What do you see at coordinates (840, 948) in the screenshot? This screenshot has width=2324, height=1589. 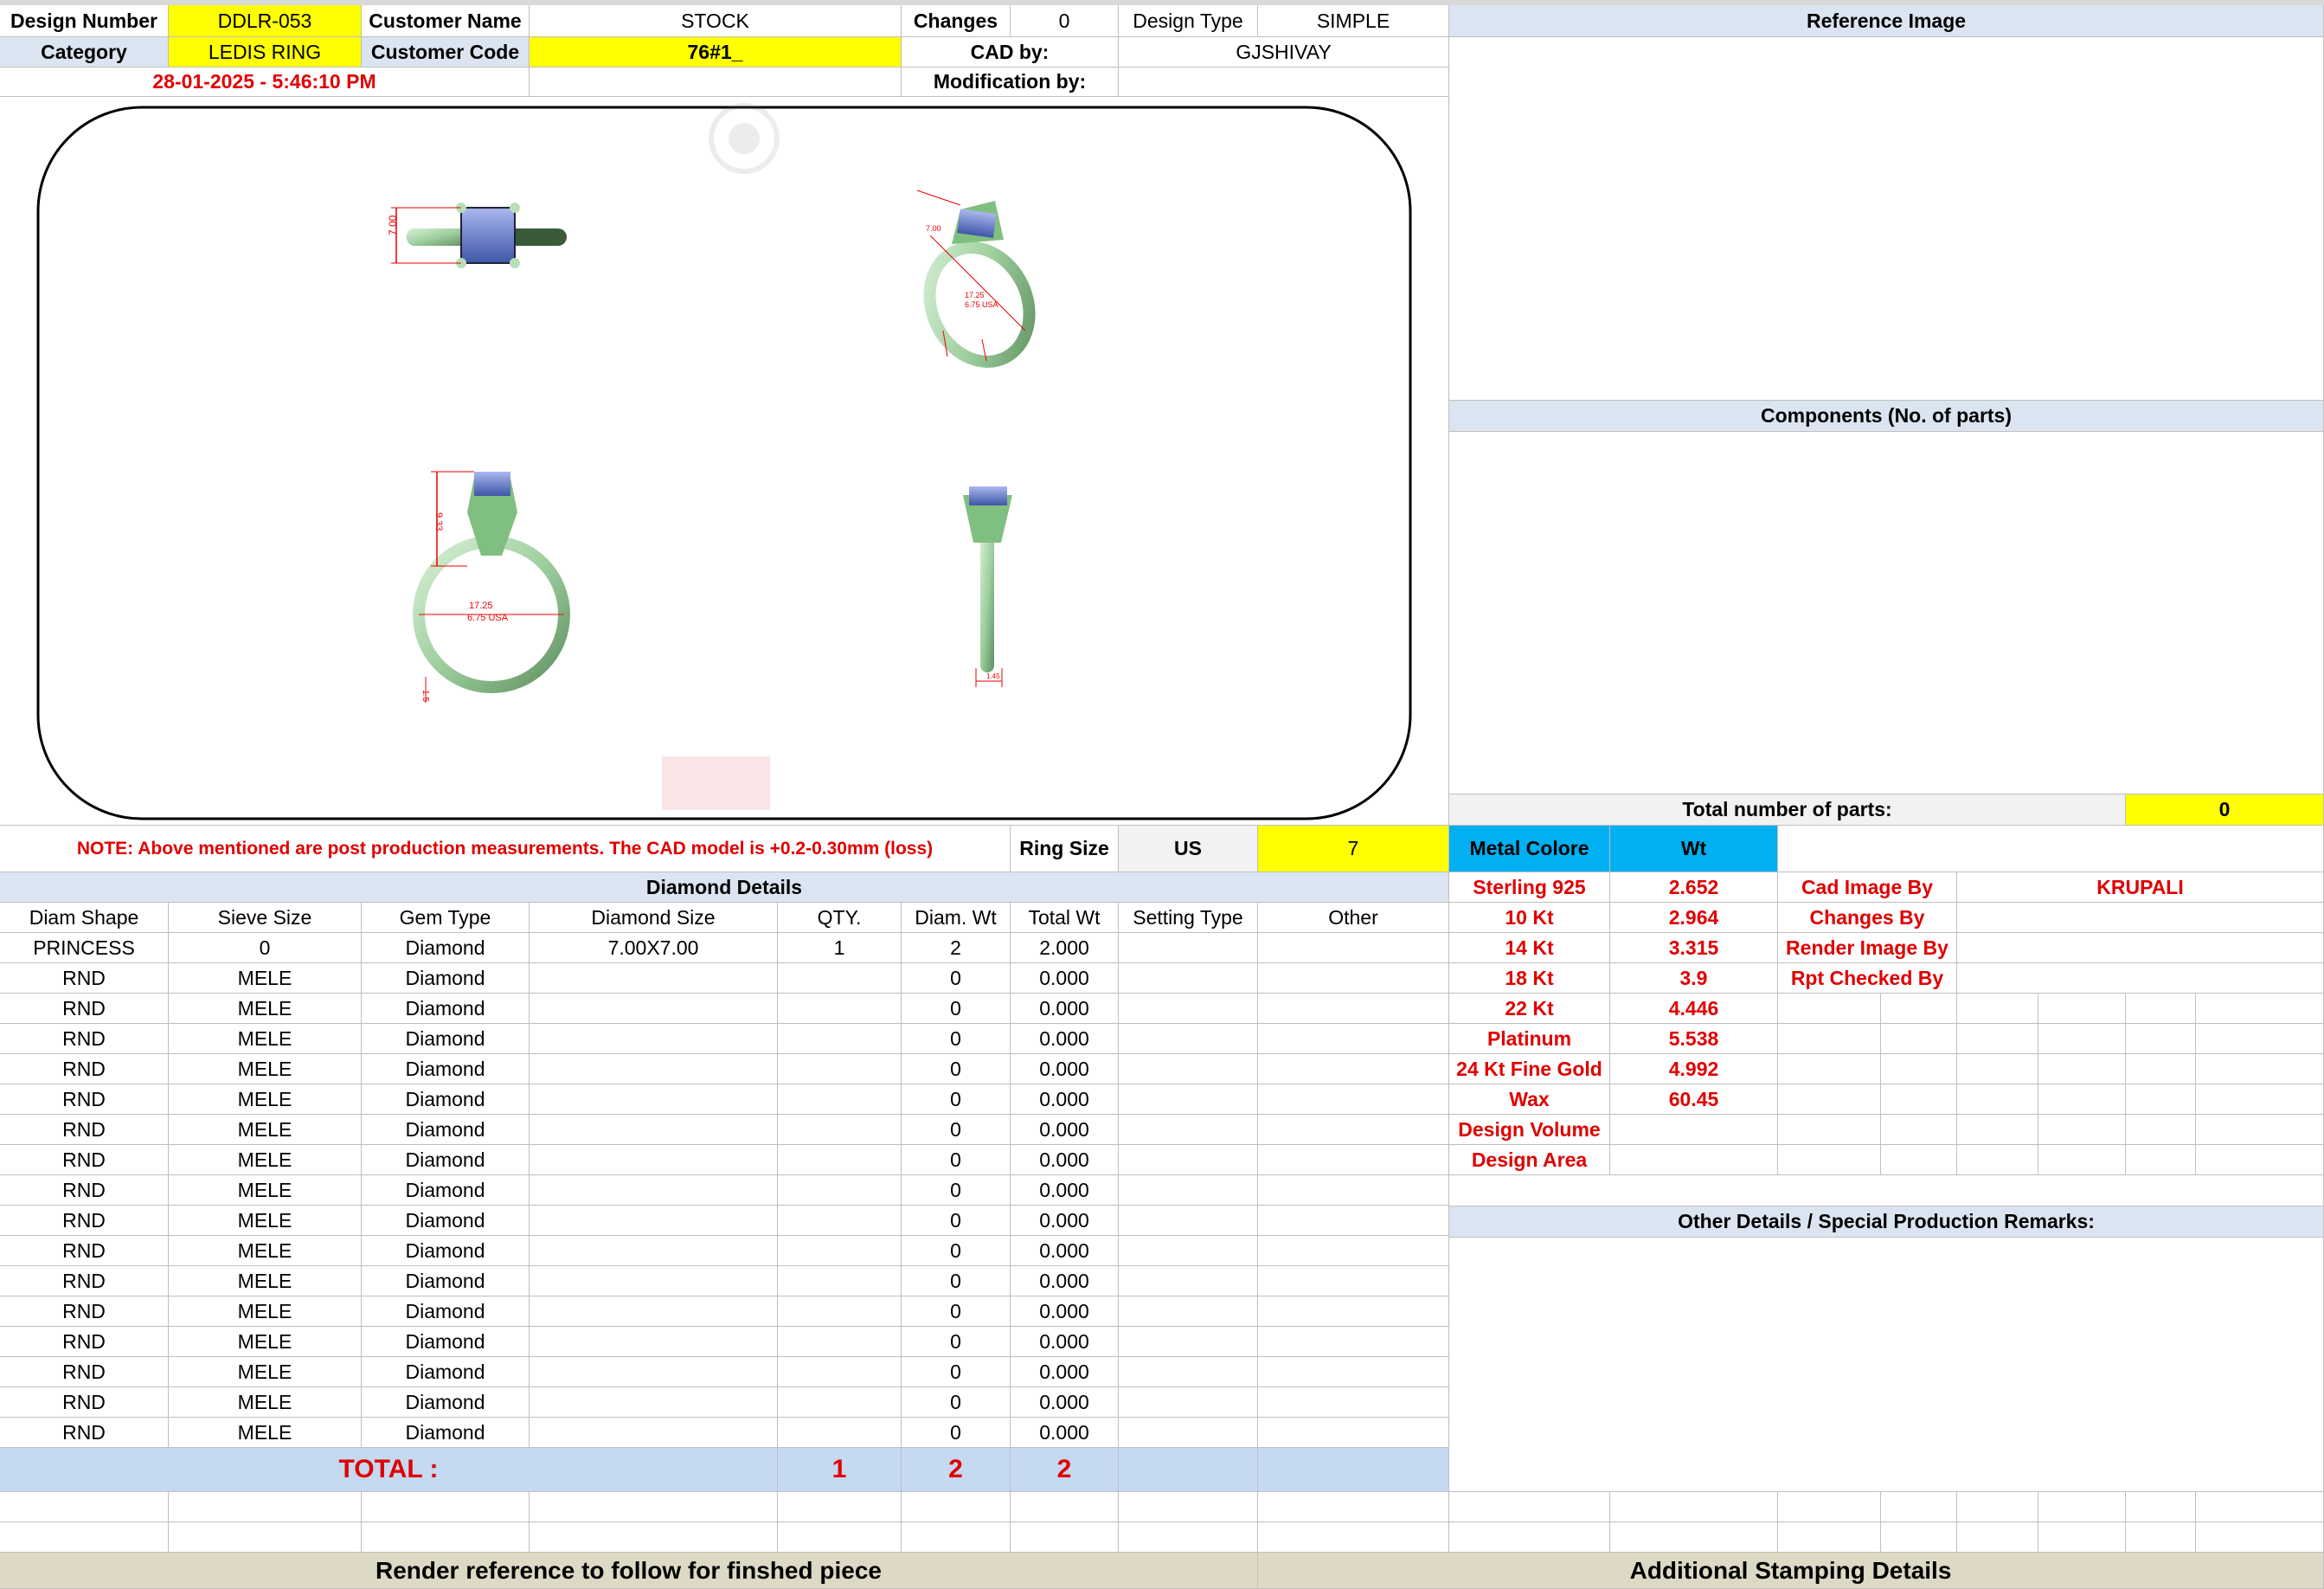 I see `diamond-cell-qty: 1` at bounding box center [840, 948].